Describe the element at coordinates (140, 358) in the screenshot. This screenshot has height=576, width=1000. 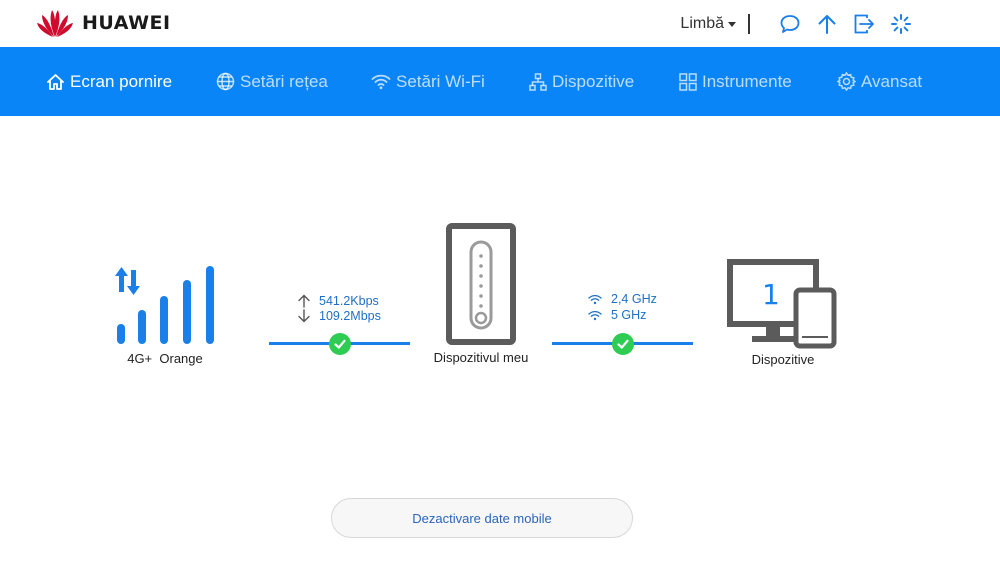
I see `network-type: 4G+` at that location.